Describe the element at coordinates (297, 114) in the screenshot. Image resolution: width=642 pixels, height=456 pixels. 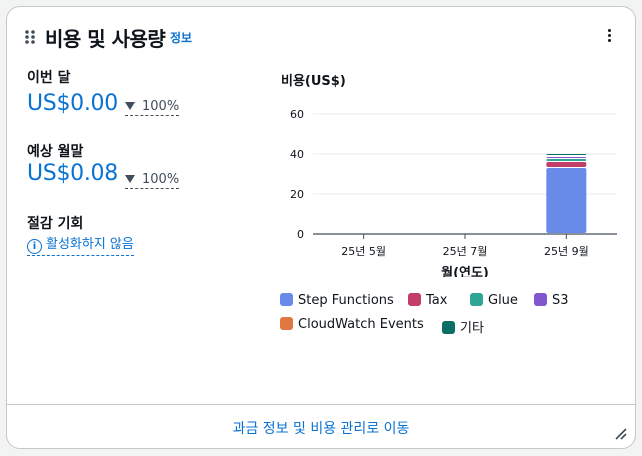
I see `y-tick-label: 60` at that location.